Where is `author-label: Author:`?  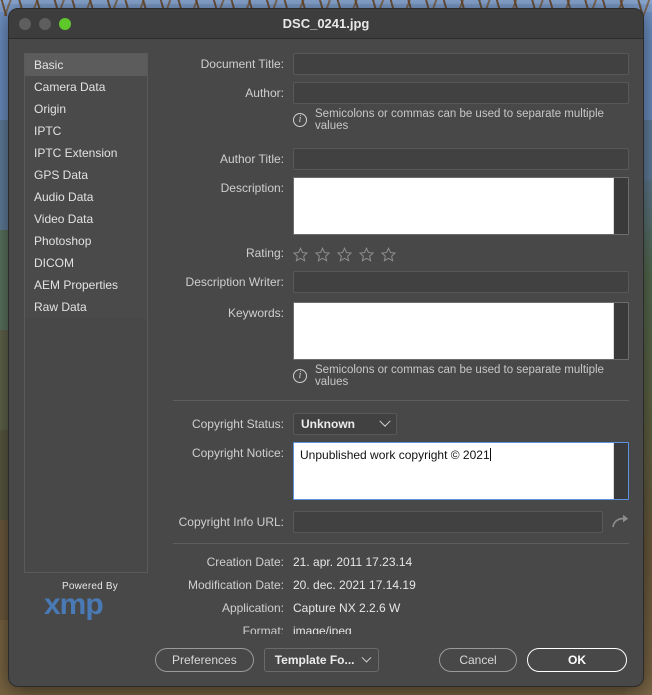
author-label: Author: is located at coordinates (264, 93).